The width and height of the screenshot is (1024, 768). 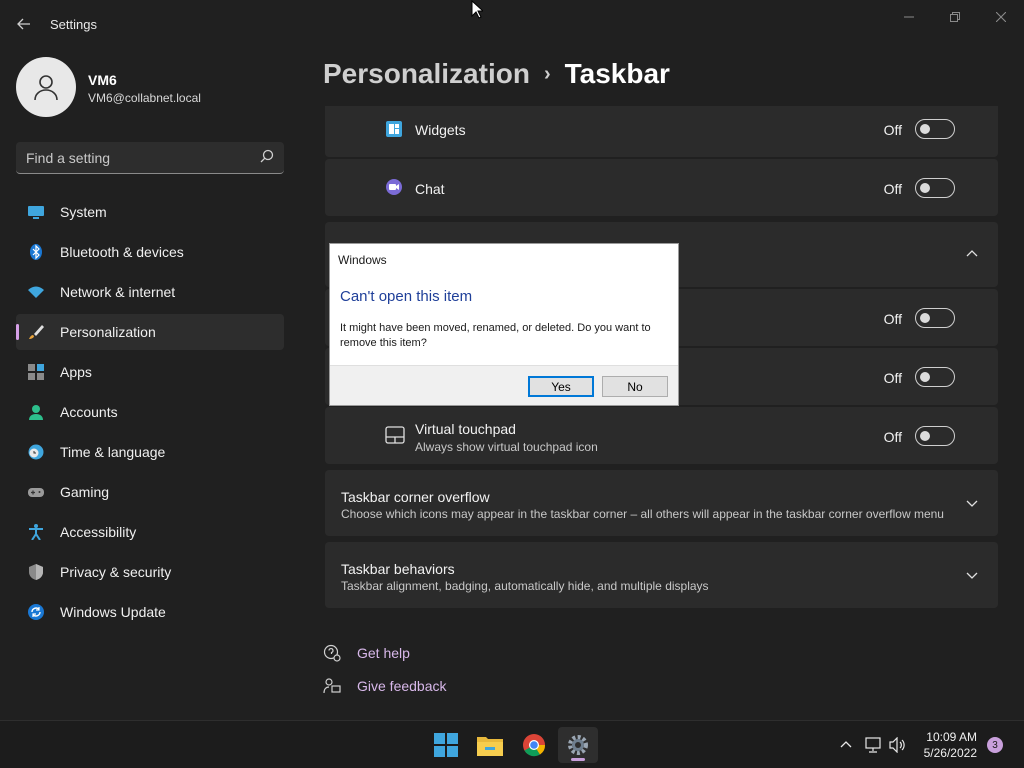 What do you see at coordinates (36, 332) in the screenshot?
I see `brush-icon` at bounding box center [36, 332].